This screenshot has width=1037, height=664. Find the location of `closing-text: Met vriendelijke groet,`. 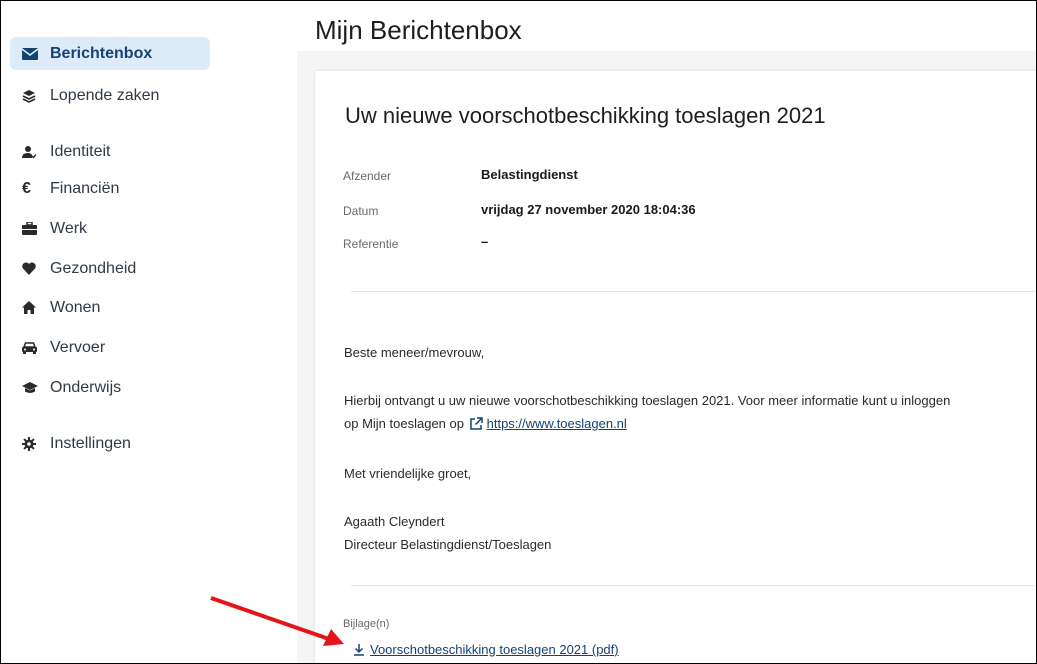

closing-text: Met vriendelijke groet, is located at coordinates (408, 473).